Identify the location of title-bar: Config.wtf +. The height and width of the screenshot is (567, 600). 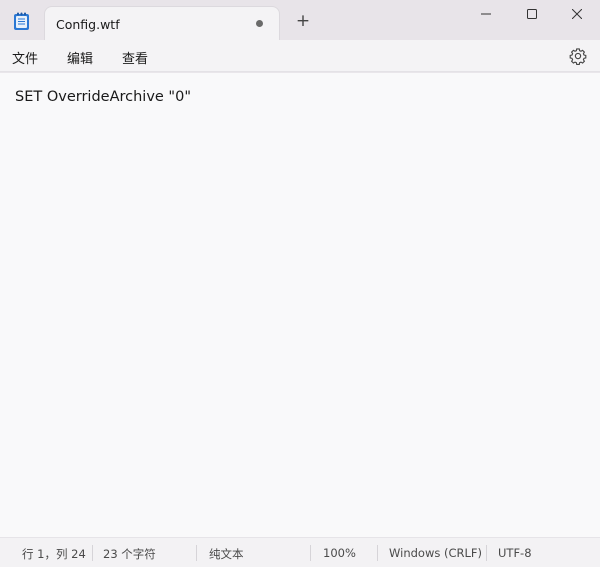
(300, 21).